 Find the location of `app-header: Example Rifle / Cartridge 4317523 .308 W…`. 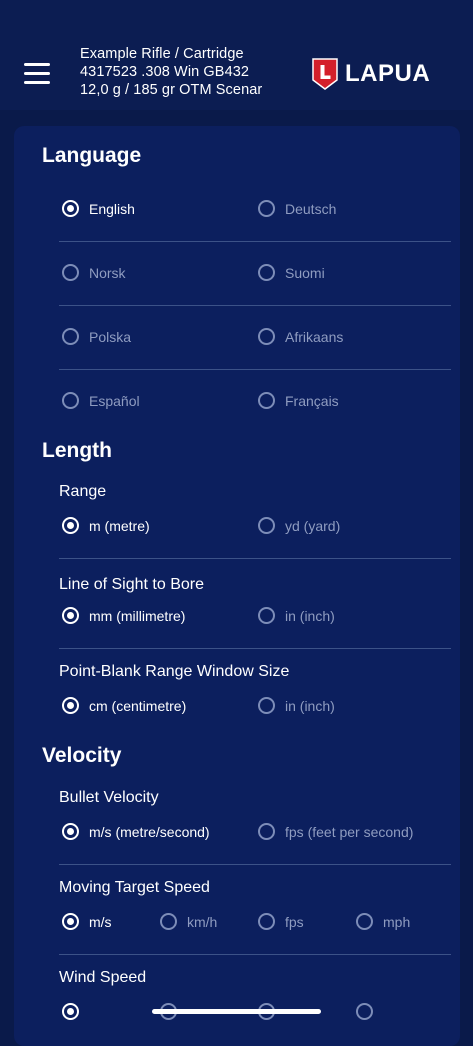

app-header: Example Rifle / Cartridge 4317523 .308 W… is located at coordinates (236, 55).